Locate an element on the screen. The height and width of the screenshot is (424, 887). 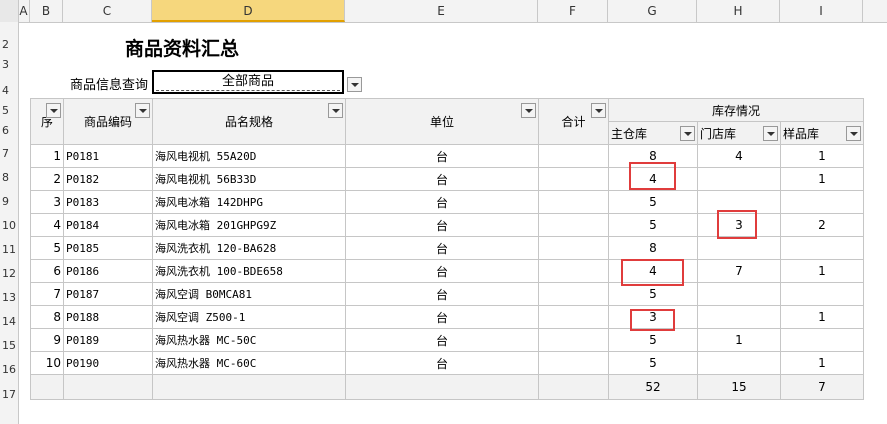
column-header-d: D is located at coordinates (248, 11).